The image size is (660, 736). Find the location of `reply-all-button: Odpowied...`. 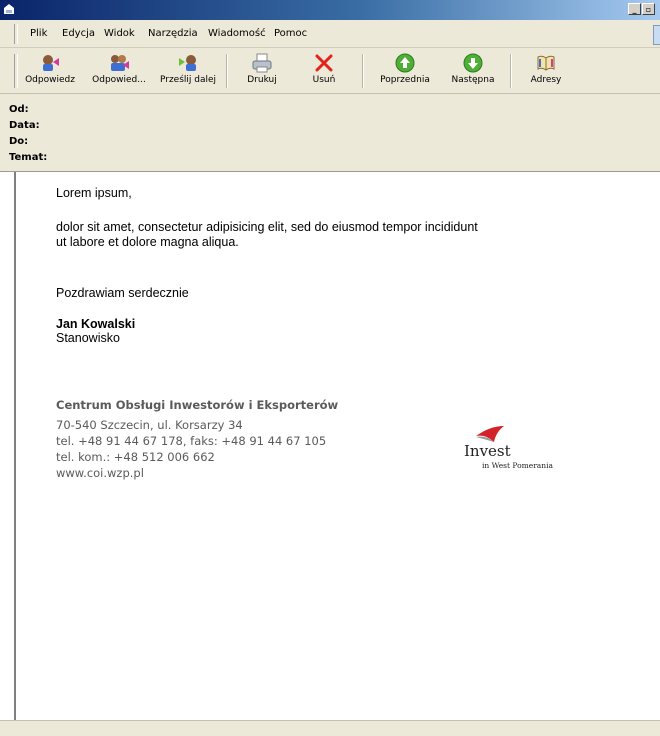

reply-all-button: Odpowied... is located at coordinates (119, 72).